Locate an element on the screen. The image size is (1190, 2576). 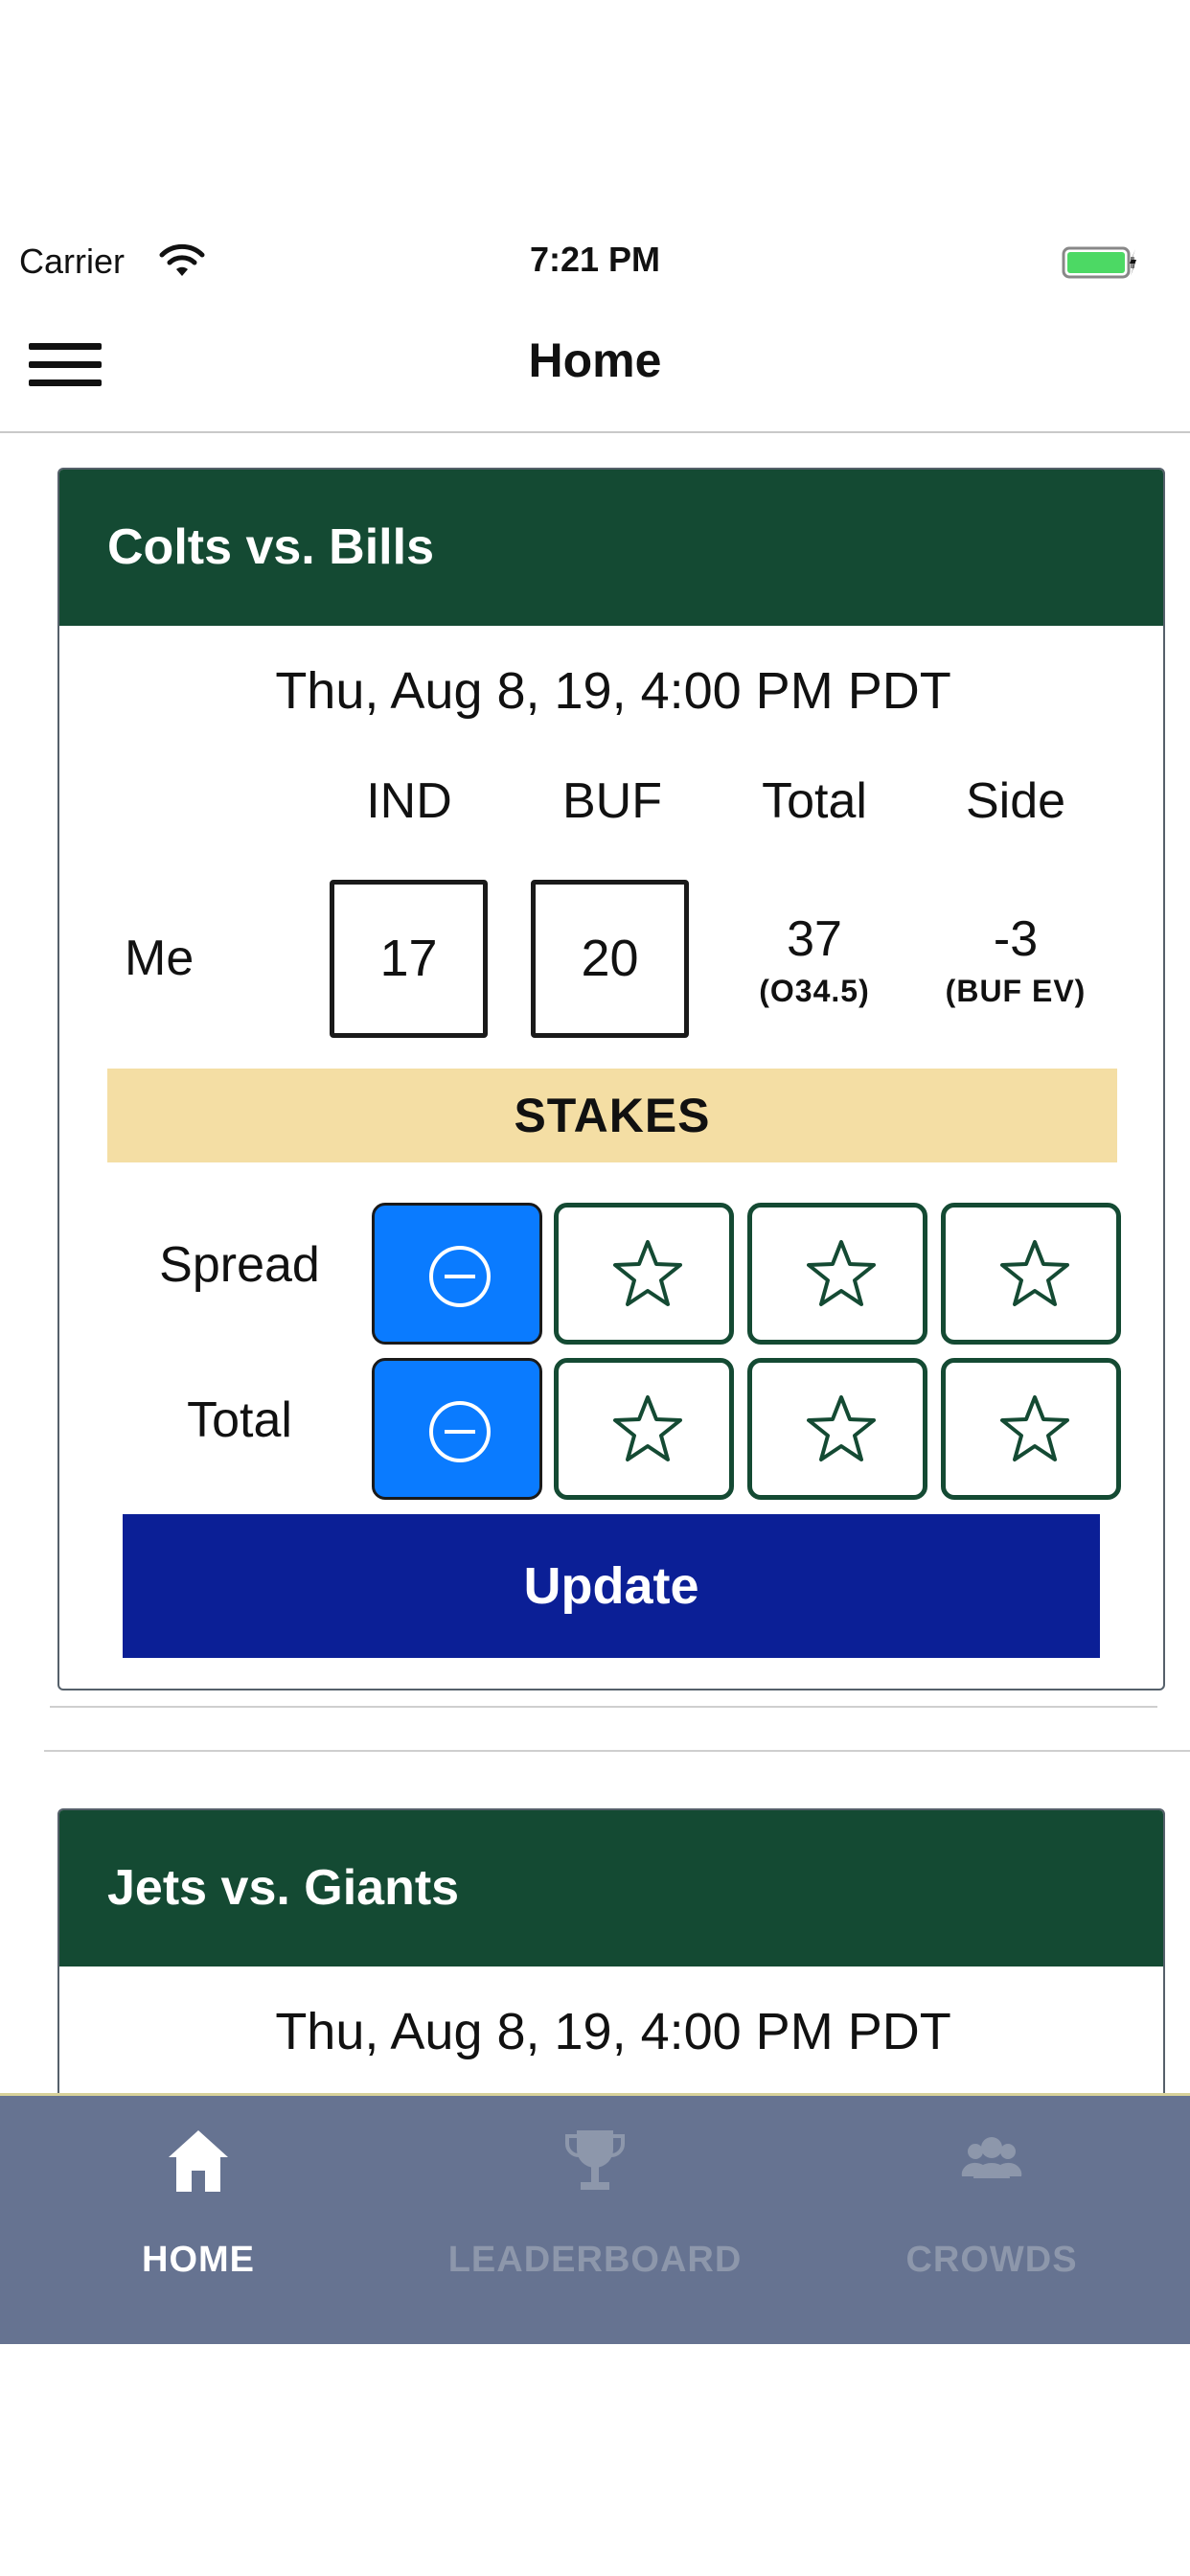
spread-minus-button is located at coordinates (457, 1274).